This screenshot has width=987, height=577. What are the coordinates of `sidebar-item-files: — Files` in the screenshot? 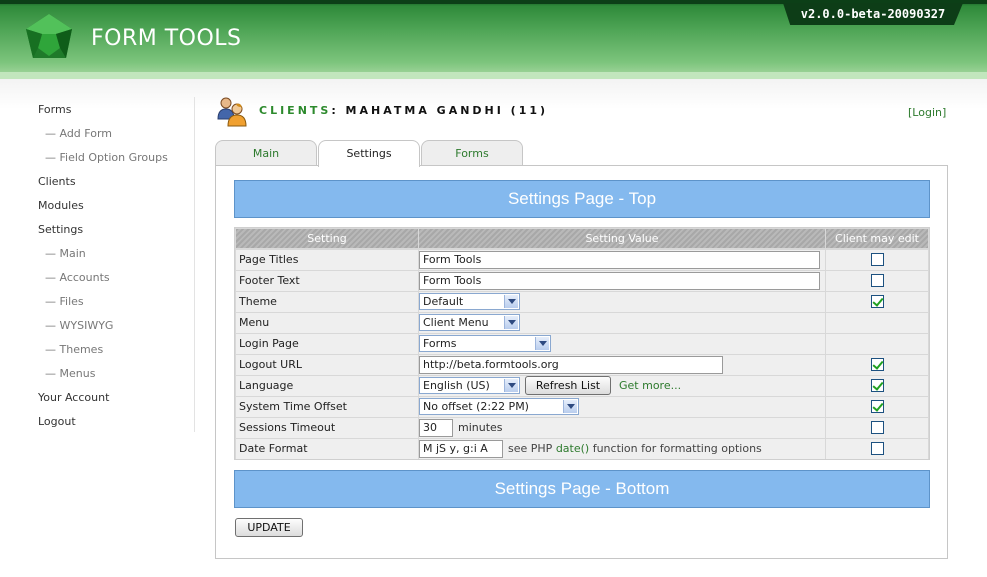 It's located at (64, 301).